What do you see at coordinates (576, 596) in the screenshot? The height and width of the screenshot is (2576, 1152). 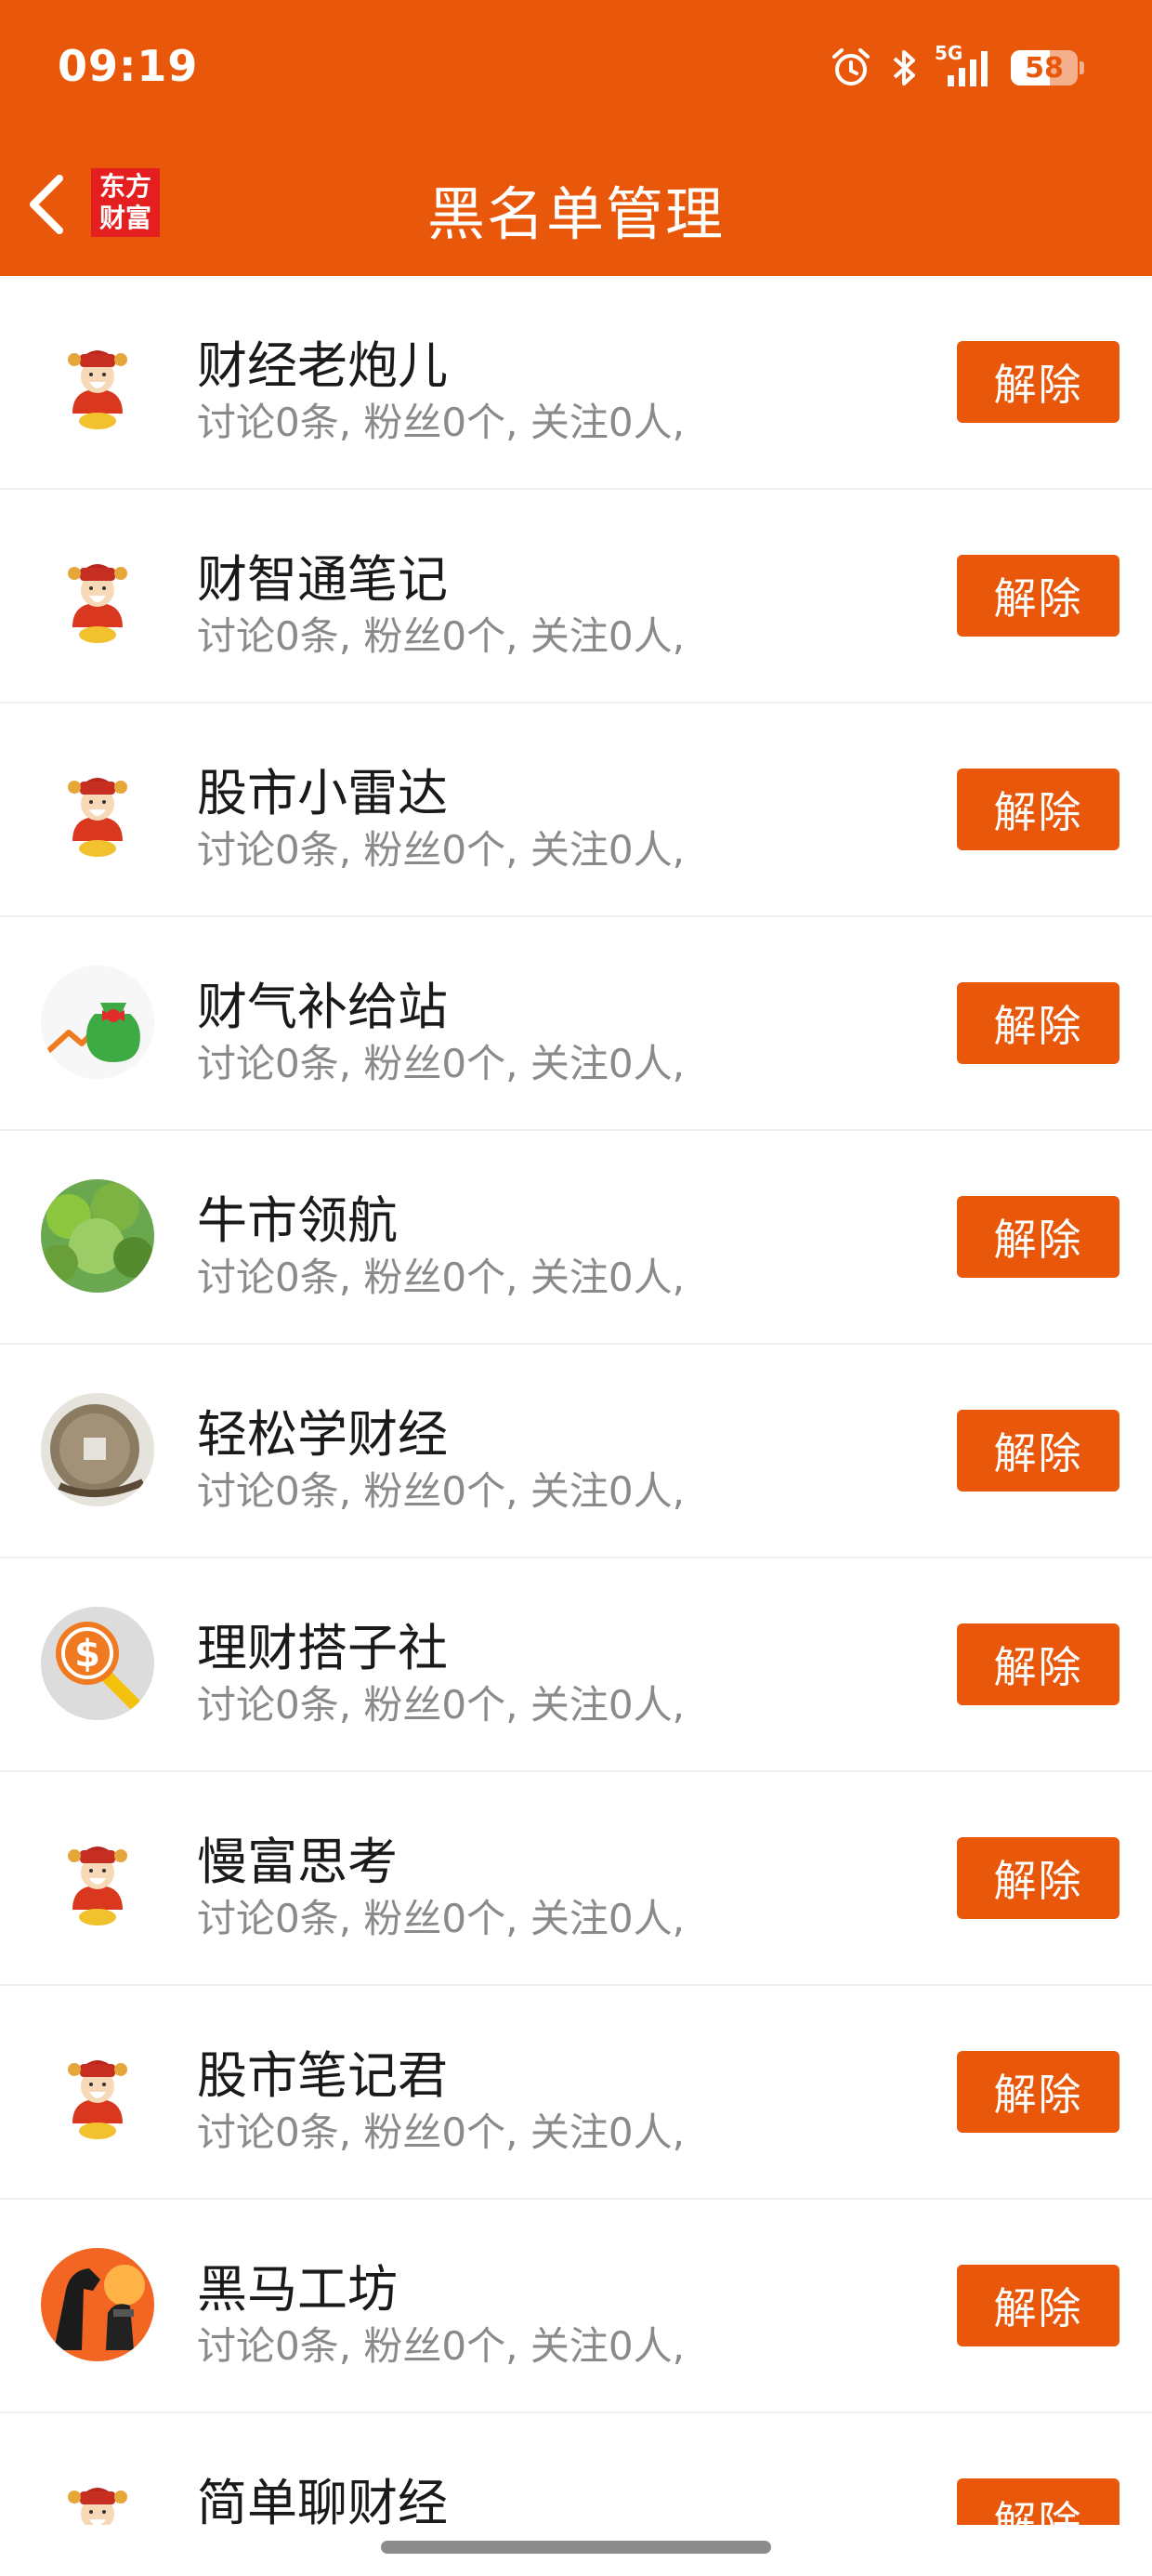 I see `list-item: 财智通笔记 讨论0条, 粉丝0个, 关注0人, 解除` at bounding box center [576, 596].